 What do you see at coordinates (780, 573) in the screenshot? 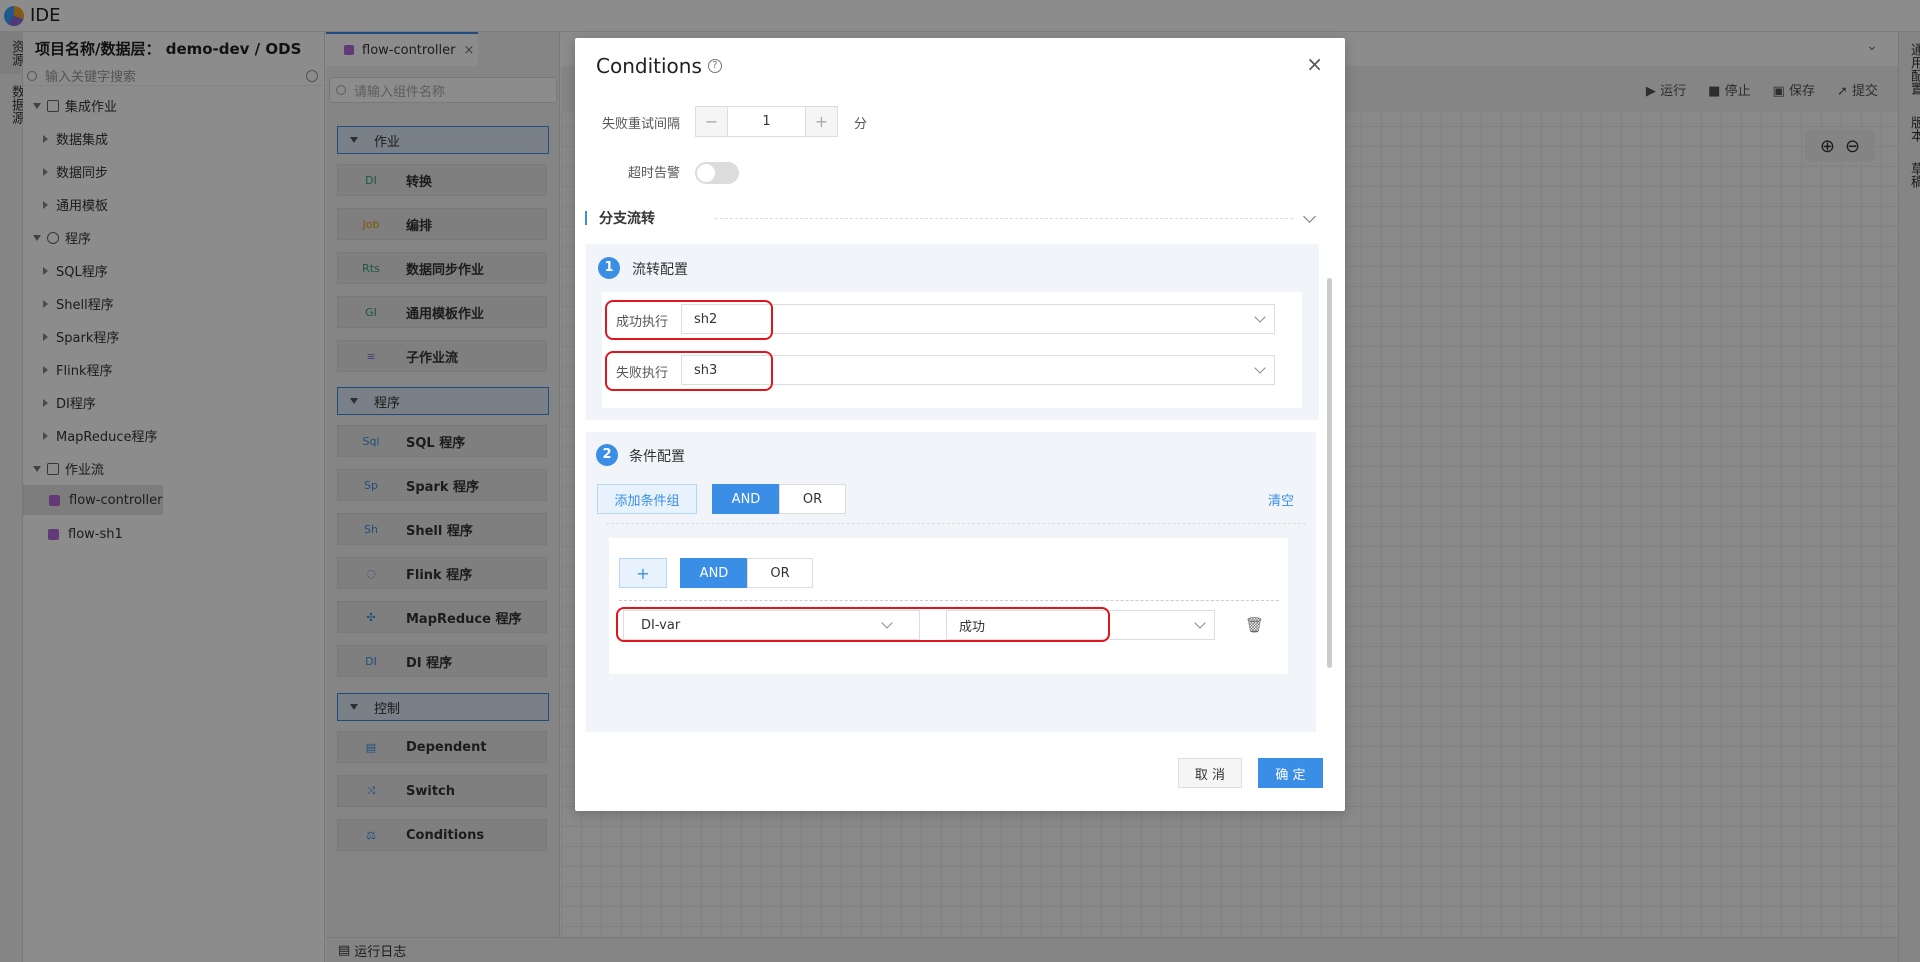
I see `group-or-toggle: OR` at bounding box center [780, 573].